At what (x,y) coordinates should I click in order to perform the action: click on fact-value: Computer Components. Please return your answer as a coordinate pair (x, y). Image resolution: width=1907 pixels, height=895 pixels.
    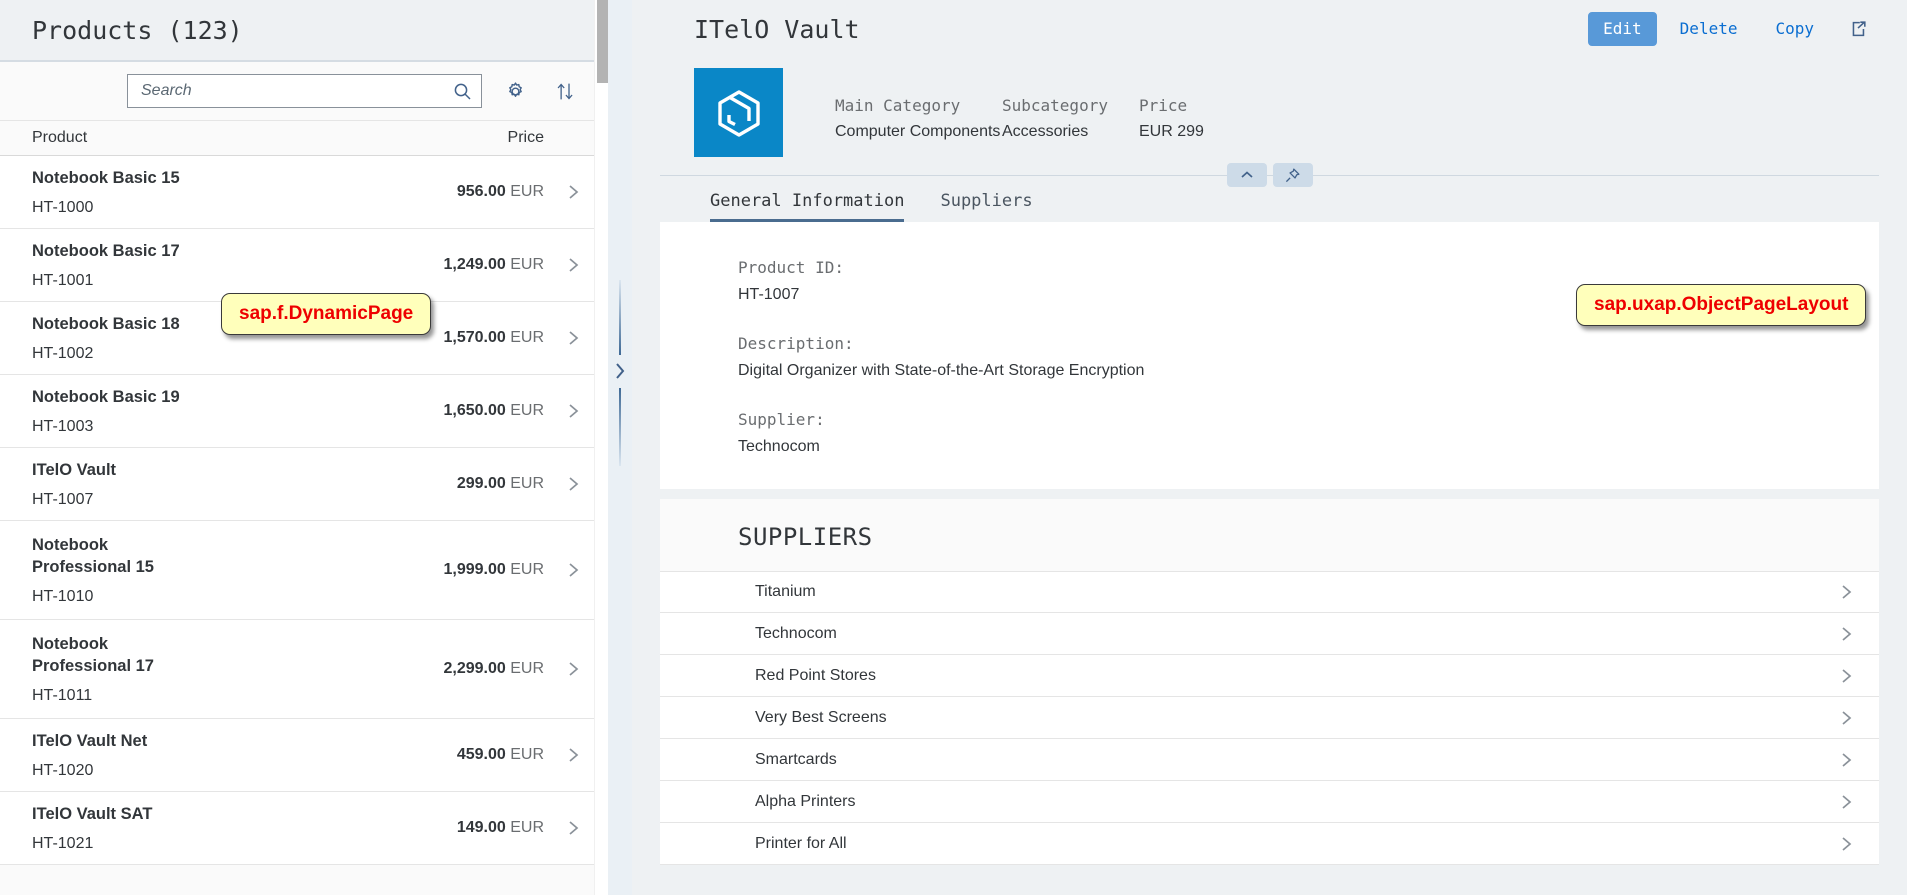
    Looking at the image, I should click on (918, 132).